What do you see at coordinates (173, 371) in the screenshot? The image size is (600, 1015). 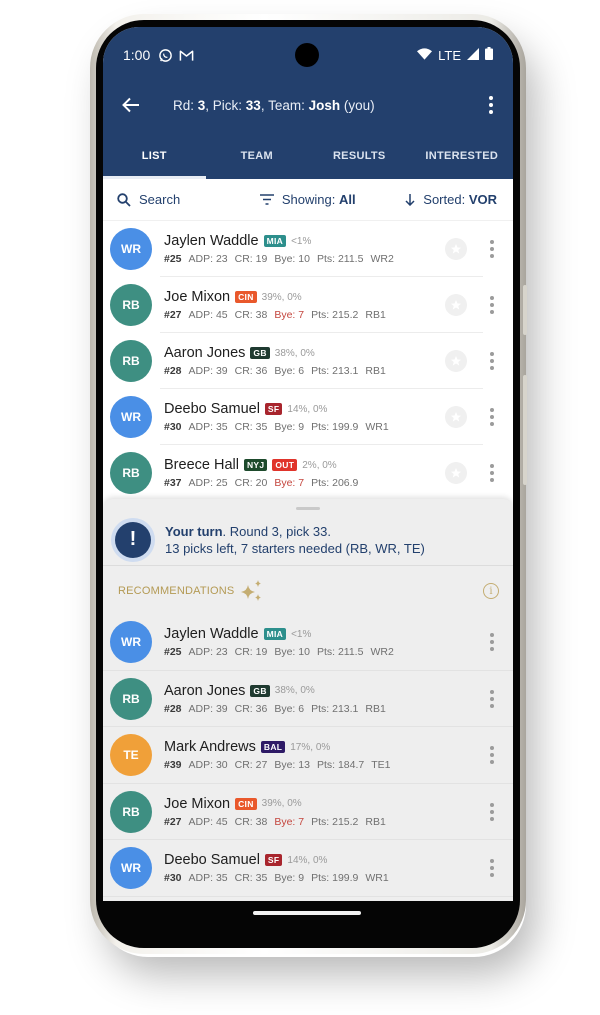 I see `player-rank: #28` at bounding box center [173, 371].